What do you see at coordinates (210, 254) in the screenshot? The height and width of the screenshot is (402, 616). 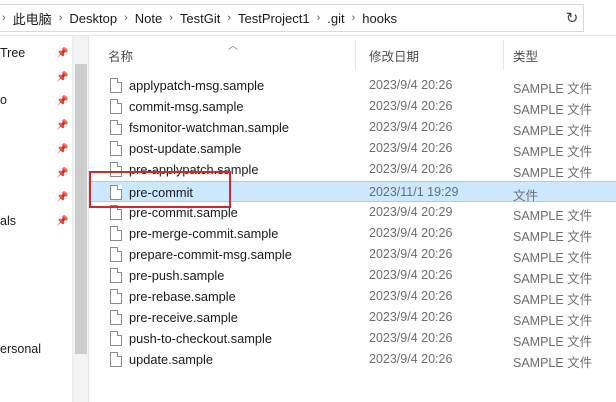 I see `file-name: prepare-commit-msg.sample` at bounding box center [210, 254].